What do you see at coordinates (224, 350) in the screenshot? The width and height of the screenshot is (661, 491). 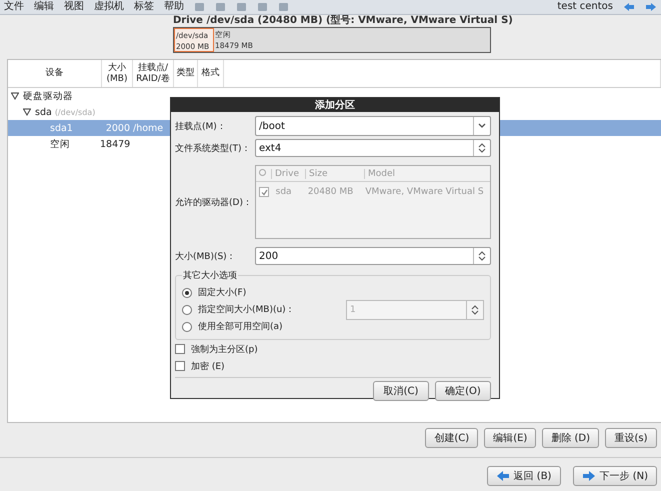 I see `checkbox-label: 強制为主分区(p)` at bounding box center [224, 350].